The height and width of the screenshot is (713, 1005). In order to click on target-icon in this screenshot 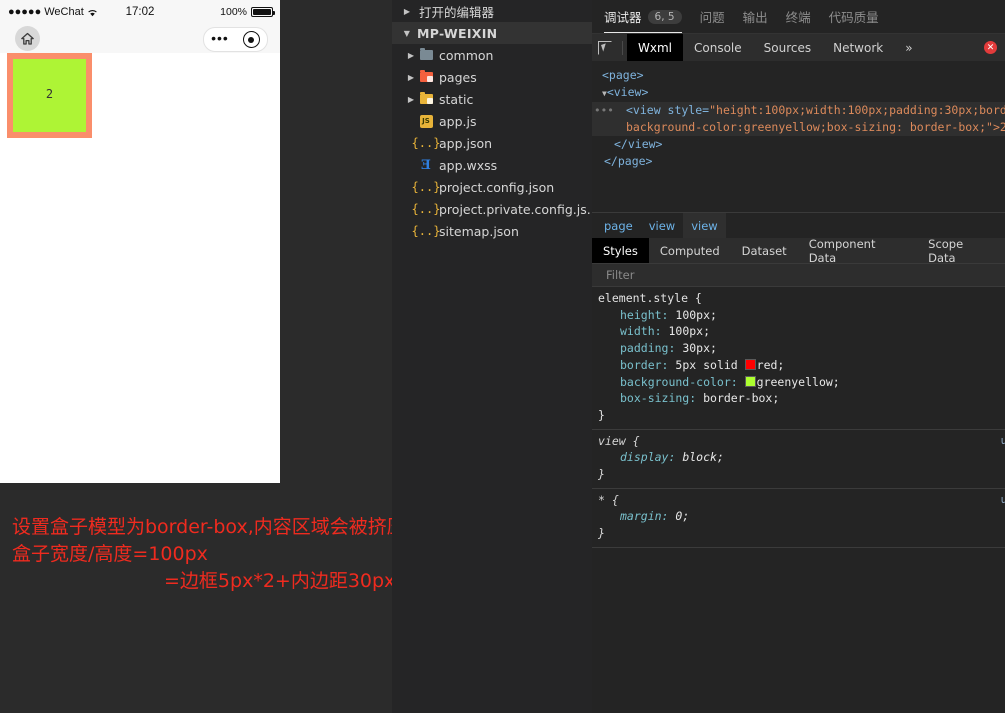, I will do `click(251, 39)`.